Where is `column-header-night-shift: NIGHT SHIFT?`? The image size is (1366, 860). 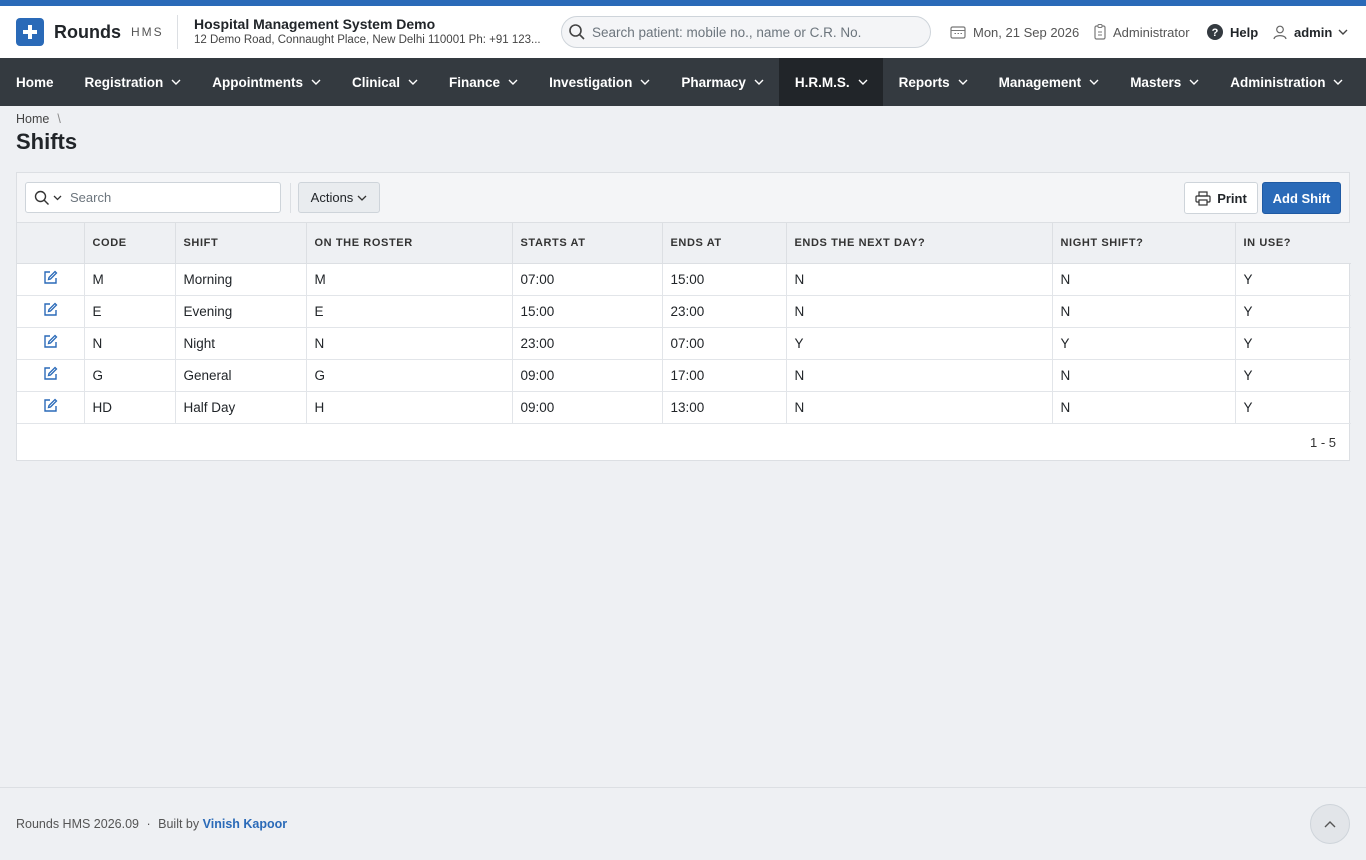
column-header-night-shift: NIGHT SHIFT? is located at coordinates (1144, 243).